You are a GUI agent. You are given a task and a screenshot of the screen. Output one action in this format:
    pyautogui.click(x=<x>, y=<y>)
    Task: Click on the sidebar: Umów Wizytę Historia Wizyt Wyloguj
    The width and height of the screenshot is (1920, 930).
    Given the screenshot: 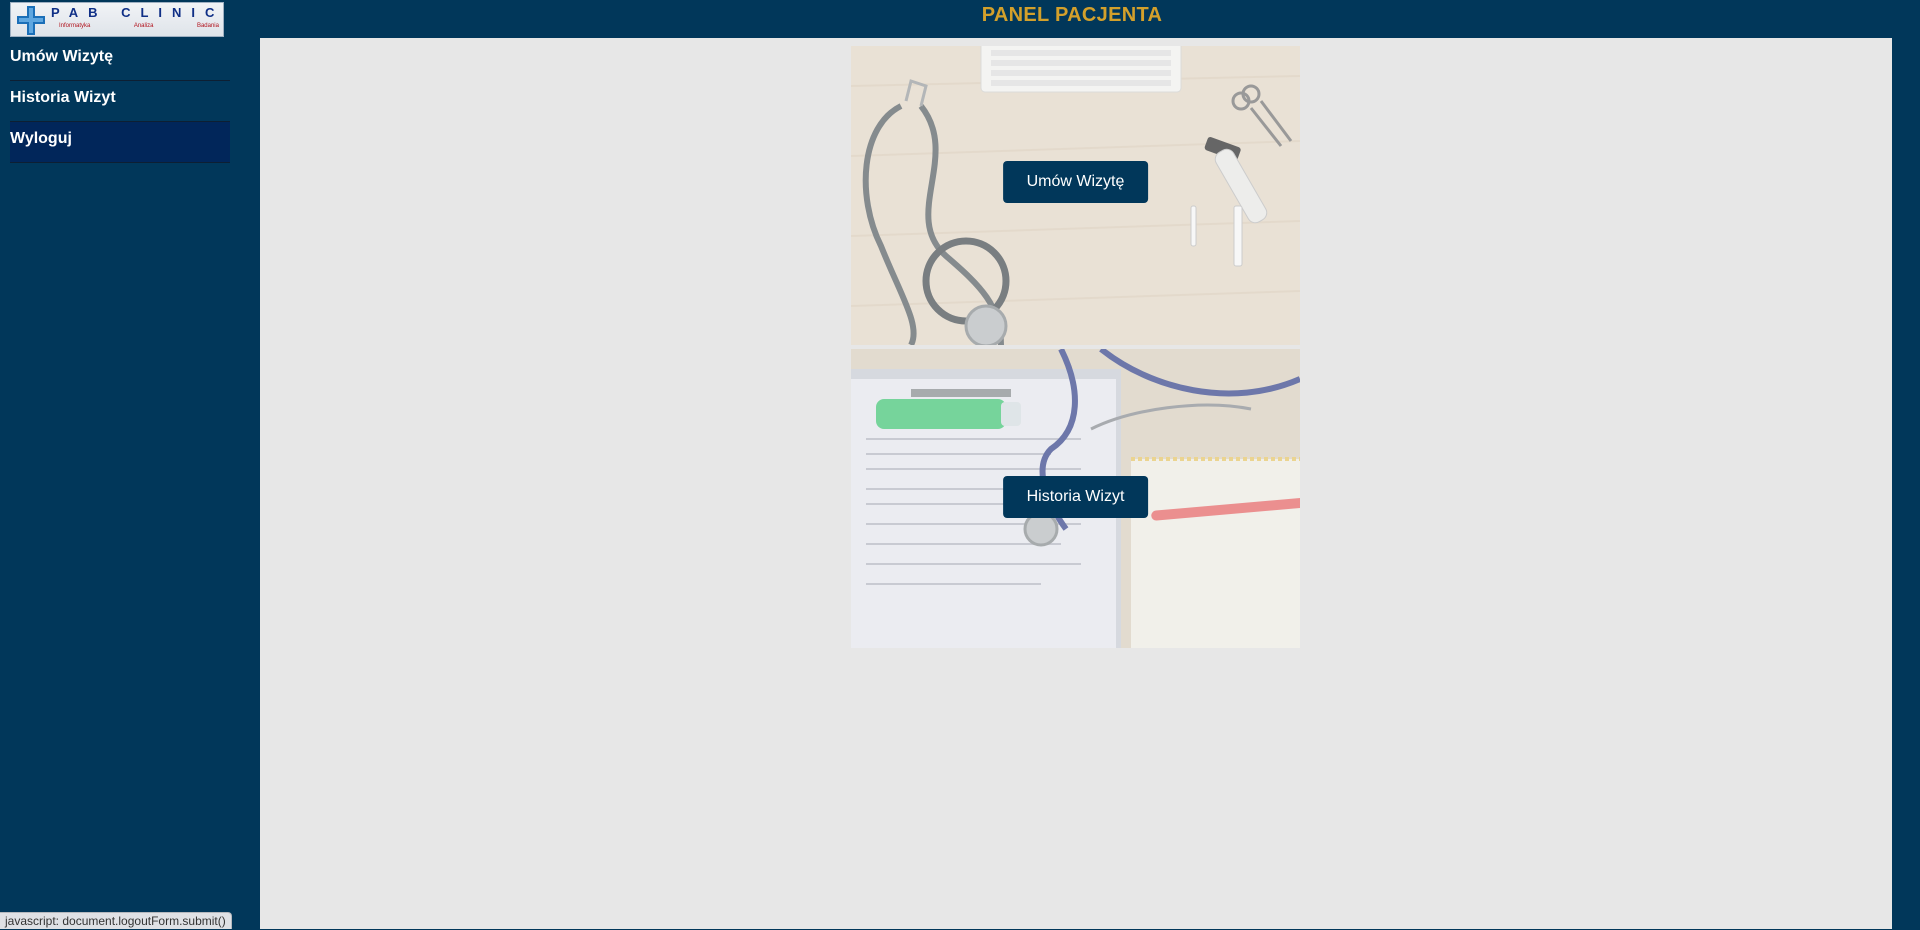 What is the action you would take?
    pyautogui.click(x=120, y=101)
    